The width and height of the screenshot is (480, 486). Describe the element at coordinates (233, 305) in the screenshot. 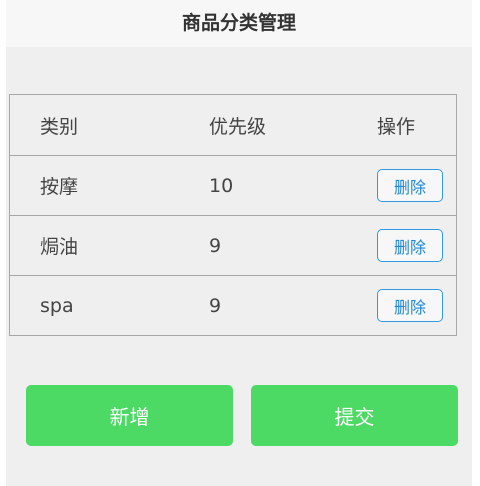

I see `table-row: spa 9 删除` at that location.